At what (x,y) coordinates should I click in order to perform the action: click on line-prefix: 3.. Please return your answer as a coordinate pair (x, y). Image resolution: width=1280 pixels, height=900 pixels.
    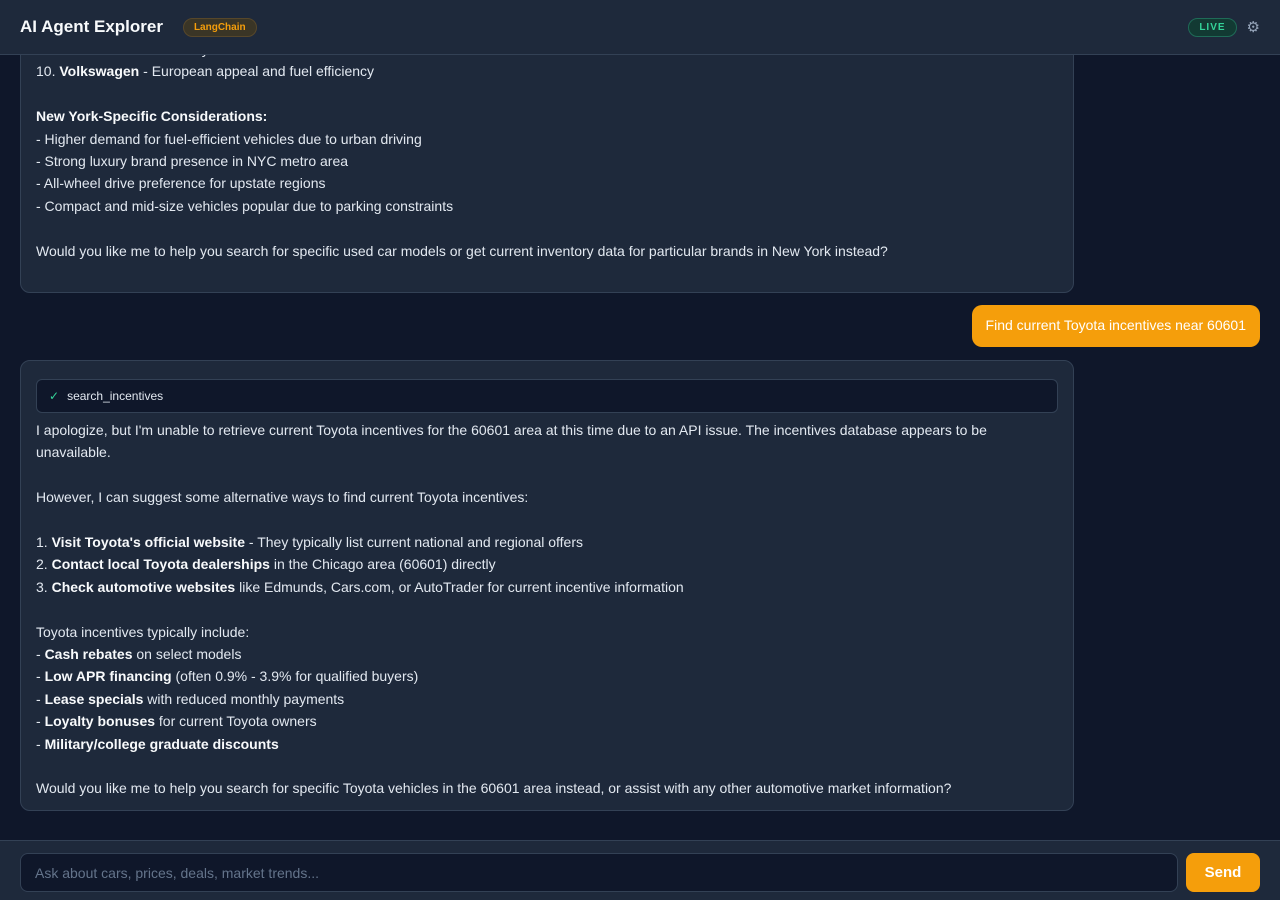
    Looking at the image, I should click on (44, 586).